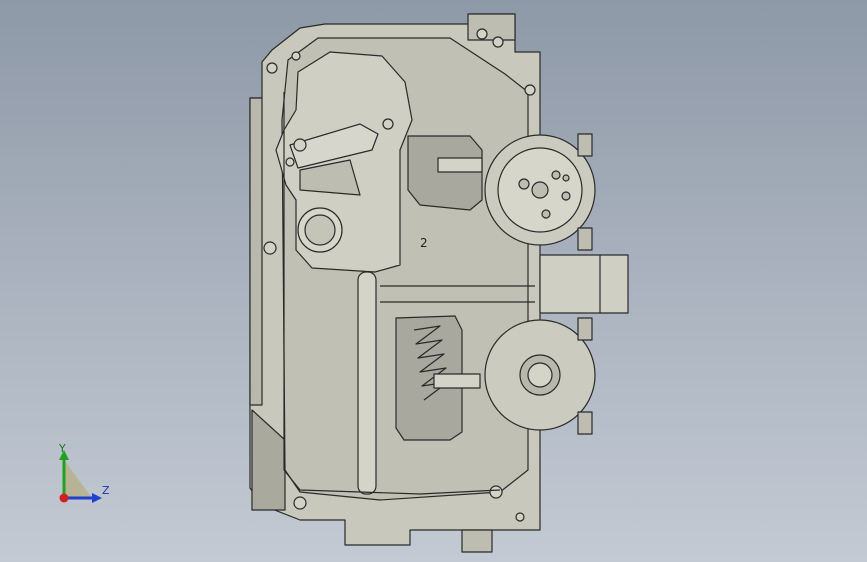 Image resolution: width=867 pixels, height=562 pixels. Describe the element at coordinates (106, 490) in the screenshot. I see `z-axis-label: Z` at that location.